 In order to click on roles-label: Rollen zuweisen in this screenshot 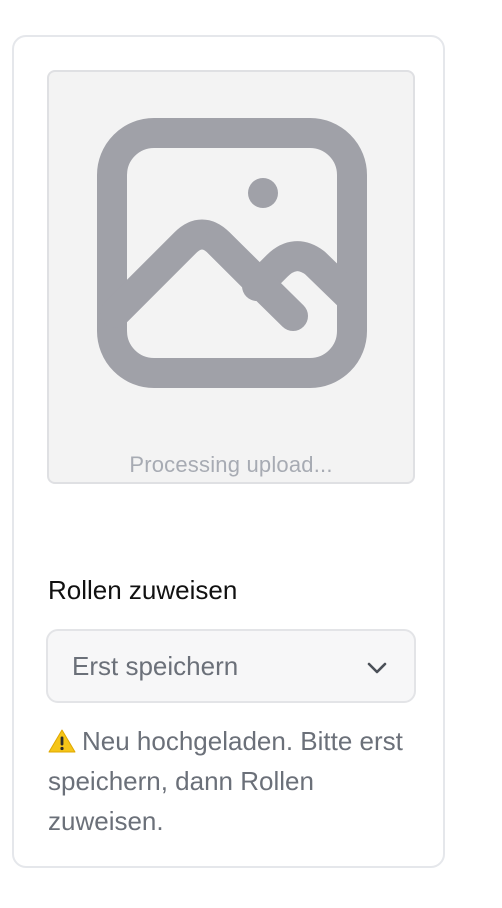, I will do `click(143, 590)`.